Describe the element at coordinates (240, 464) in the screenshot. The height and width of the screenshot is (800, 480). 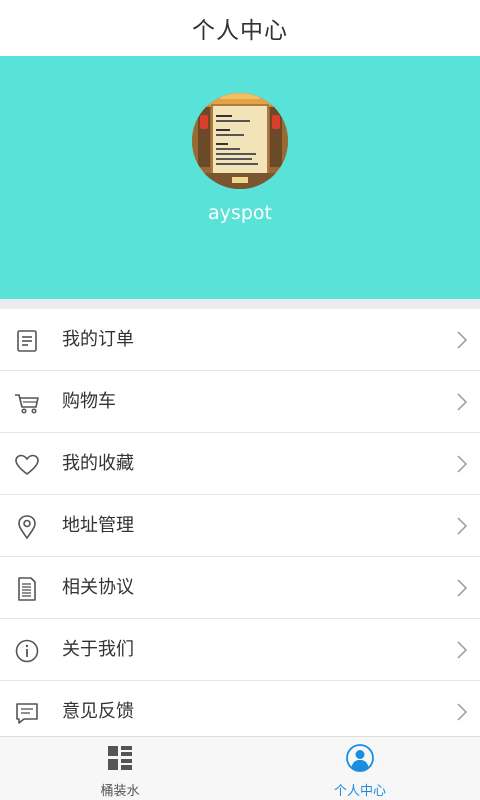
I see `menu-item-favorites: 我的收藏` at that location.